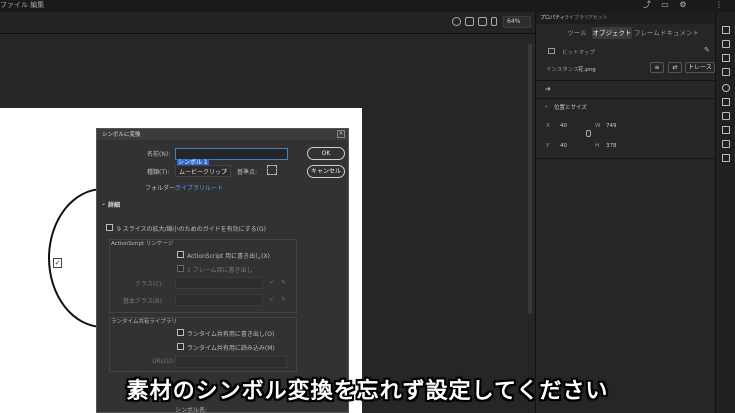 Image resolution: width=735 pixels, height=413 pixels. Describe the element at coordinates (231, 362) in the screenshot. I see `url-field` at that location.